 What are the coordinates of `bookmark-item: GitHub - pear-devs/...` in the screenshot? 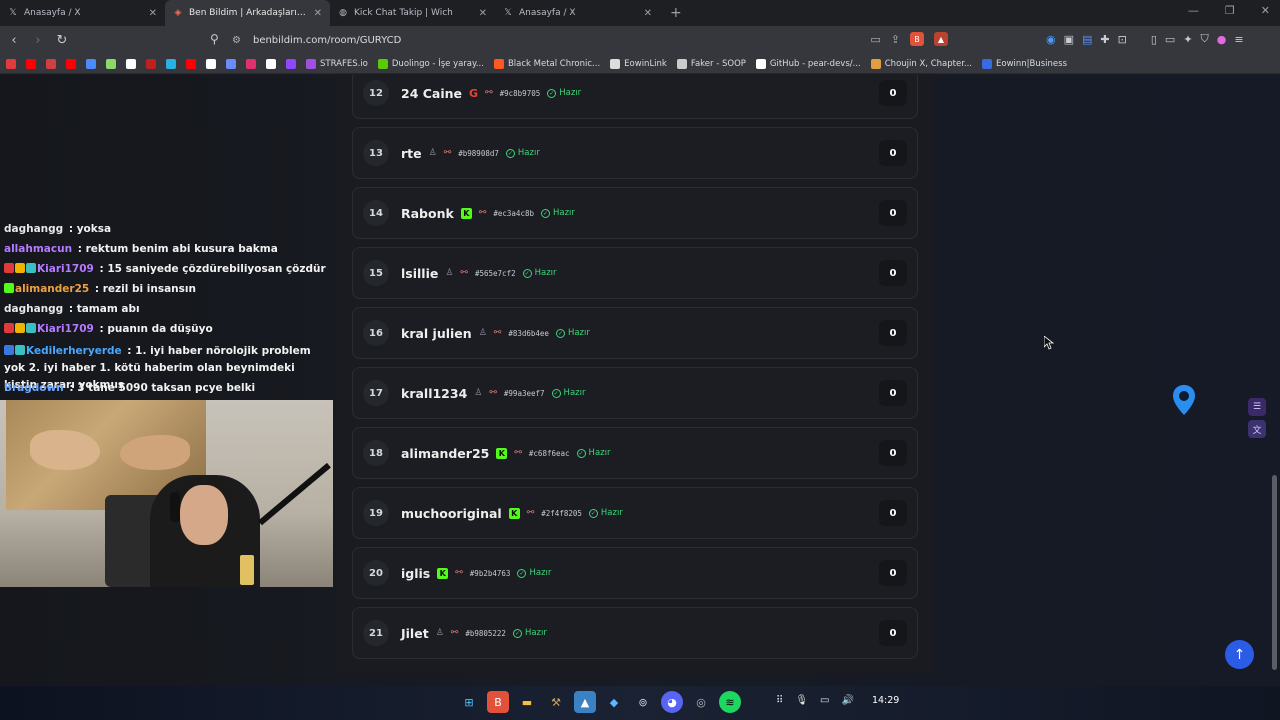 It's located at (808, 63).